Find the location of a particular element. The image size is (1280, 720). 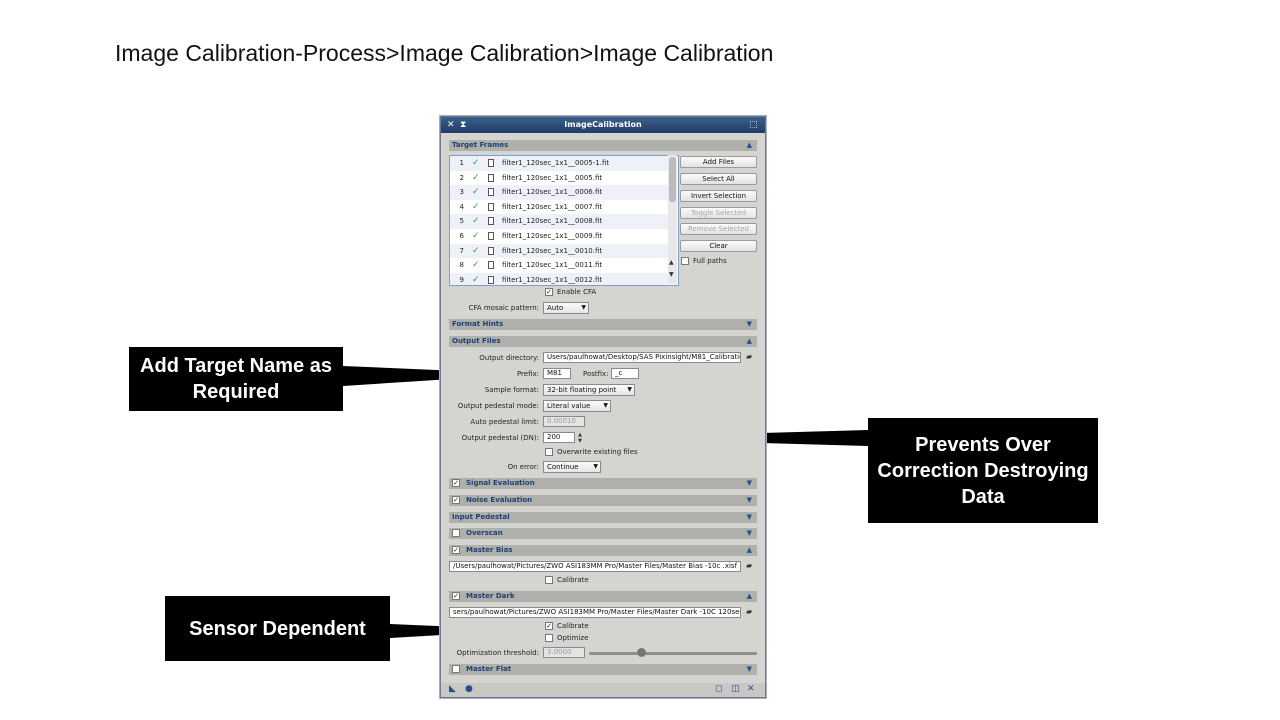

pedestal-spinner: ▲ ▼ is located at coordinates (580, 438).